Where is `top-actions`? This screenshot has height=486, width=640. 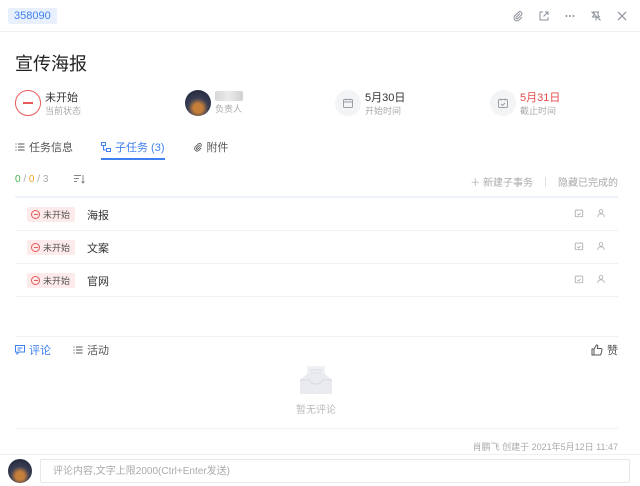 top-actions is located at coordinates (570, 16).